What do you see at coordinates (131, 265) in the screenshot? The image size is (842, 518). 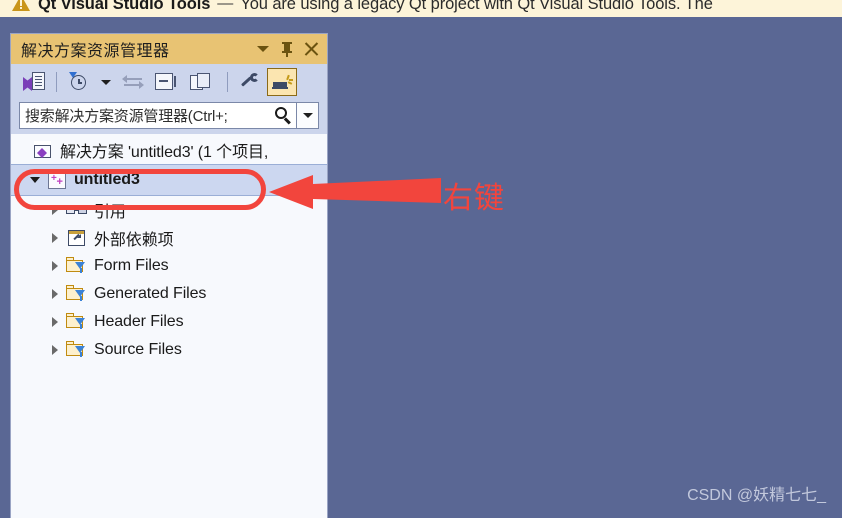 I see `tree-row-label: Form Files` at bounding box center [131, 265].